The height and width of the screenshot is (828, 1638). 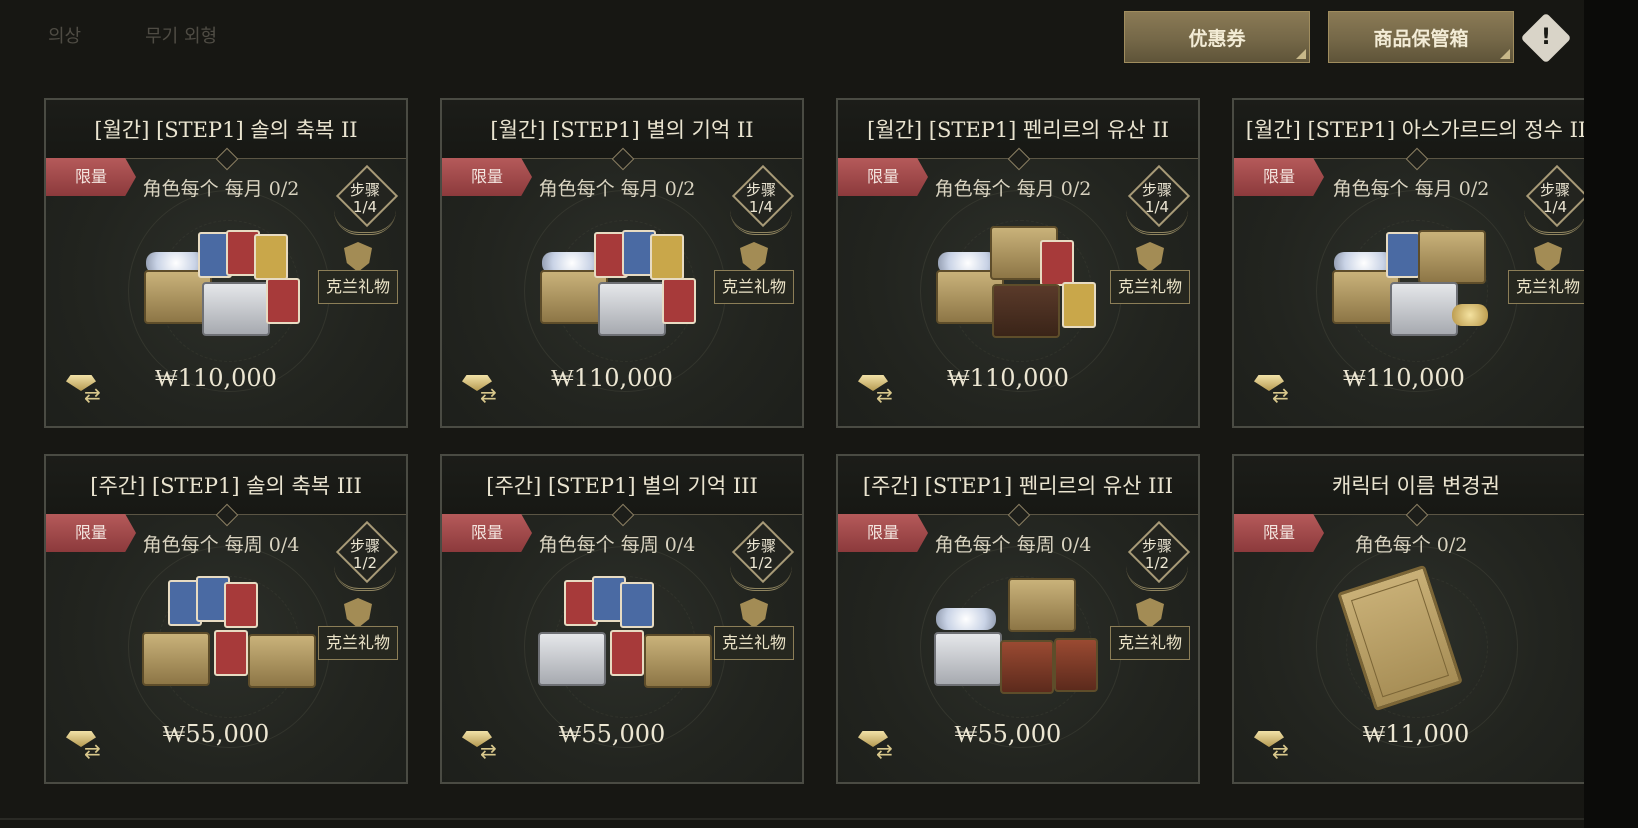 What do you see at coordinates (622, 486) in the screenshot?
I see `product-title: [주간] [STEP1] 별의 기억 III` at bounding box center [622, 486].